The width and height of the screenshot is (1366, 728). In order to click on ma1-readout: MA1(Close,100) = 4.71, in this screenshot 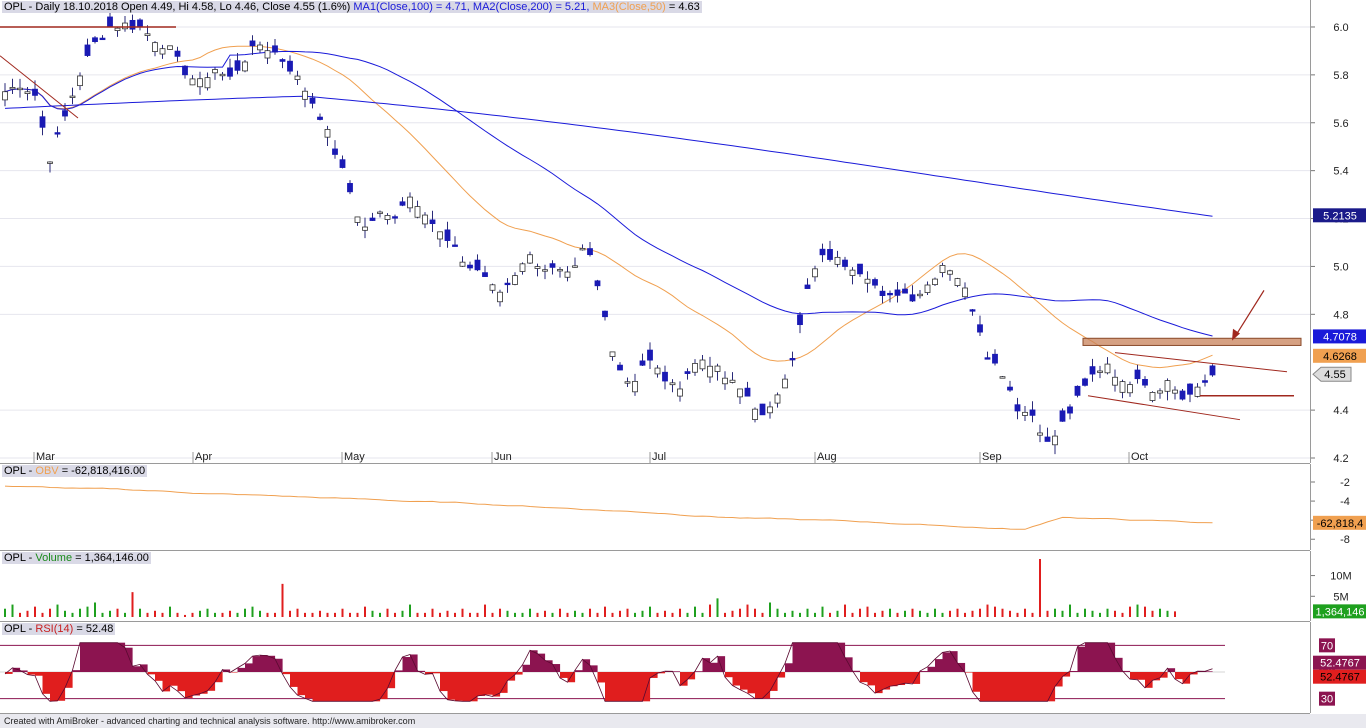, I will do `click(411, 7)`.